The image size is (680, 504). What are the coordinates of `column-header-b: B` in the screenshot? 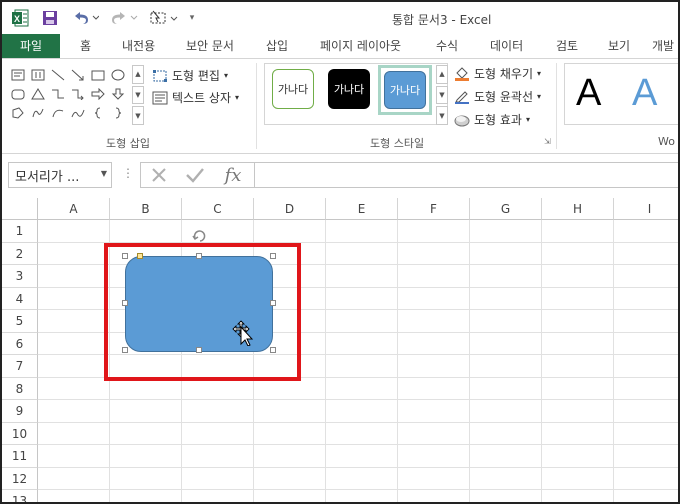 It's located at (146, 209).